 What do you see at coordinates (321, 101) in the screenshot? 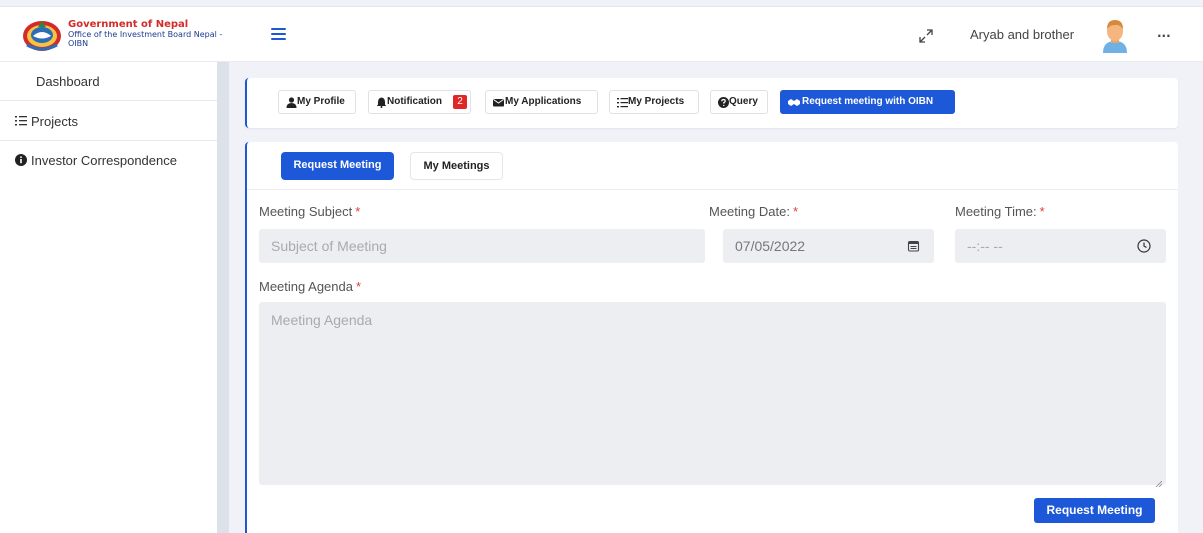
I see `my-profile-label: My Profile` at bounding box center [321, 101].